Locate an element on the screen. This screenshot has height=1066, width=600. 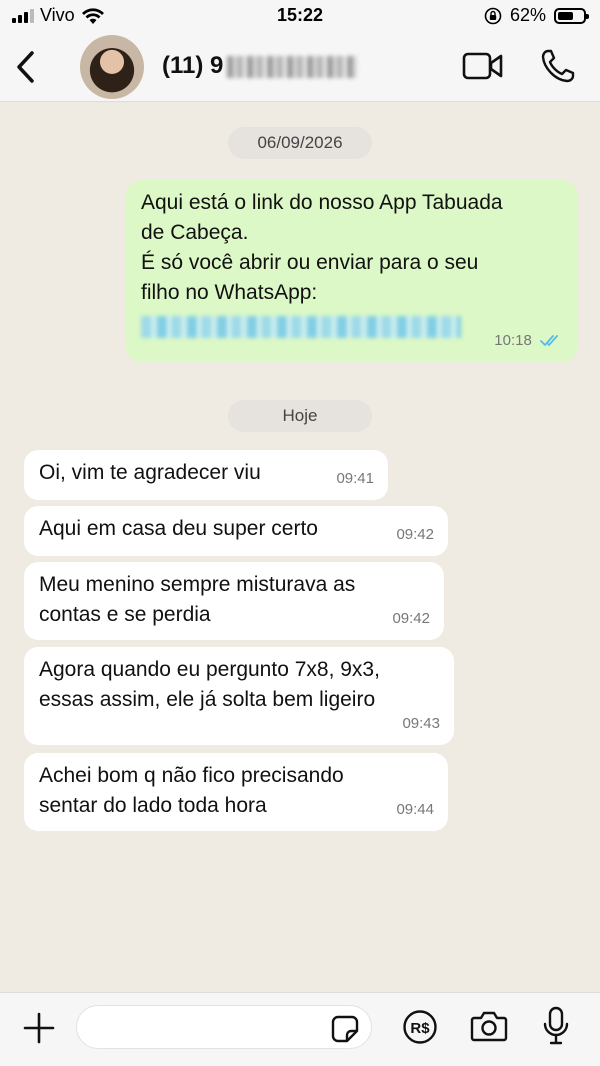
chat-header: (11) 9 is located at coordinates (300, 67).